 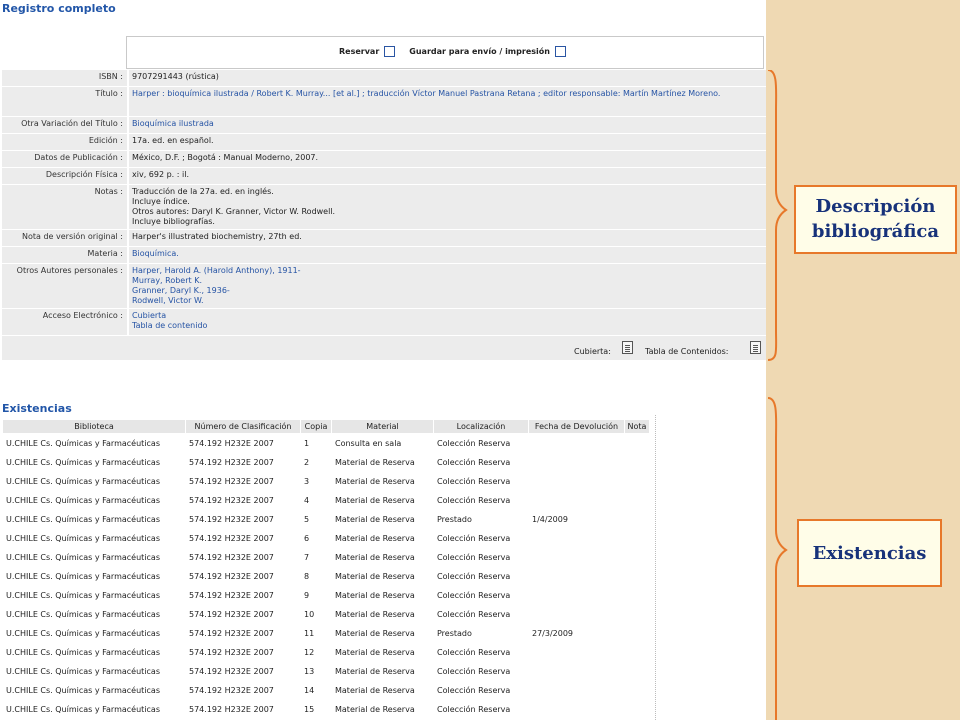 What do you see at coordinates (447, 316) in the screenshot?
I see `cubierta-link: Cubierta` at bounding box center [447, 316].